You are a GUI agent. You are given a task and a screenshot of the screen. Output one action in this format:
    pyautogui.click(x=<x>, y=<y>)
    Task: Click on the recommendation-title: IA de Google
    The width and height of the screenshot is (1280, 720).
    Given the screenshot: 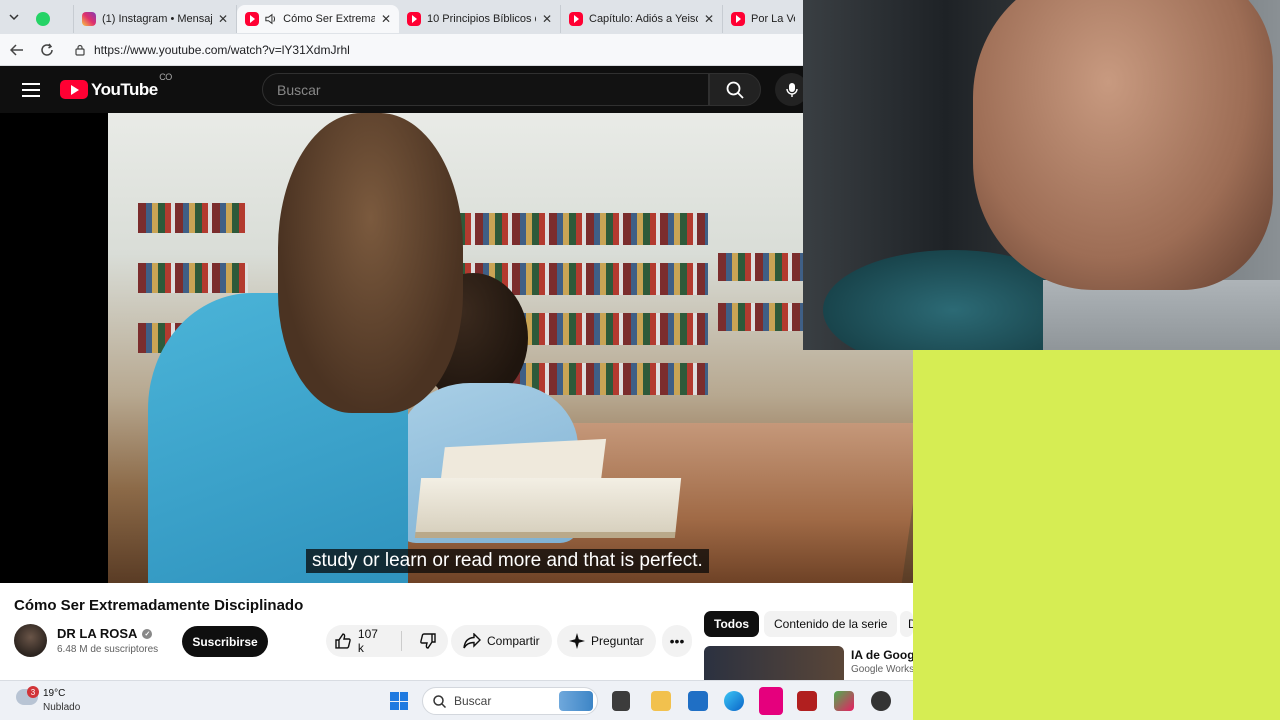 What is the action you would take?
    pyautogui.click(x=882, y=655)
    